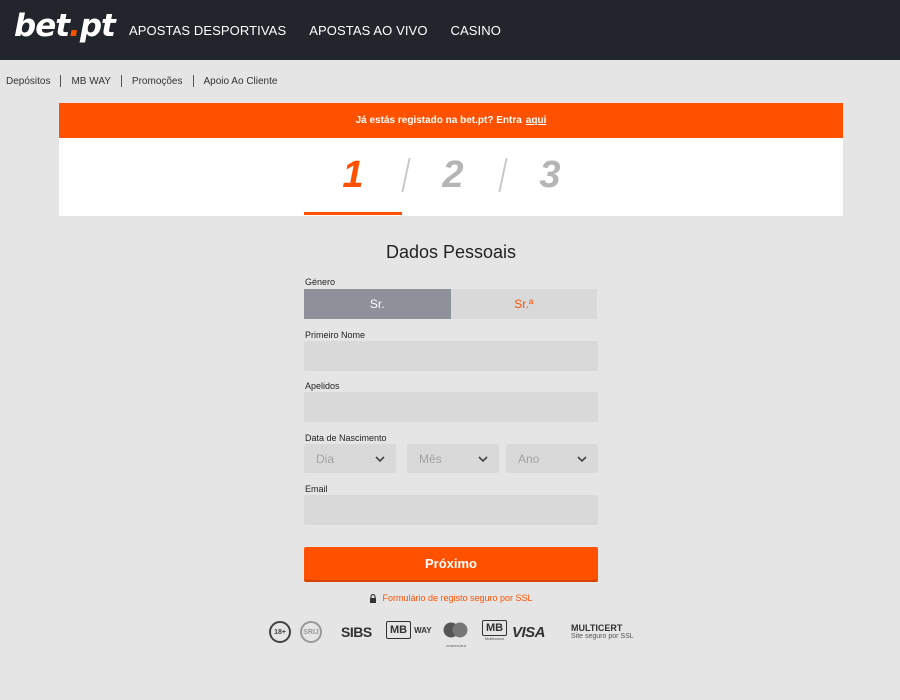 This screenshot has width=900, height=700. What do you see at coordinates (529, 458) in the screenshot?
I see `dob-year-value: Ano` at bounding box center [529, 458].